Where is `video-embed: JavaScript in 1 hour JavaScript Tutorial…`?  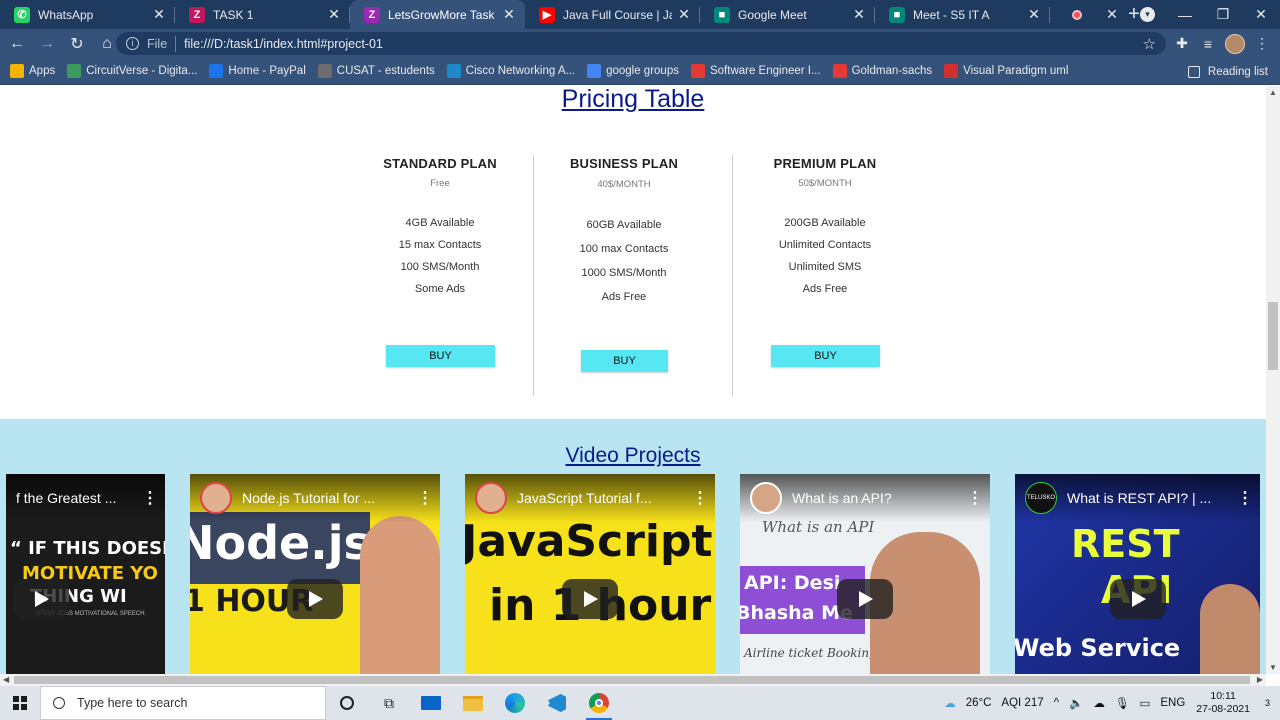
video-embed: JavaScript in 1 hour JavaScript Tutorial… is located at coordinates (590, 574).